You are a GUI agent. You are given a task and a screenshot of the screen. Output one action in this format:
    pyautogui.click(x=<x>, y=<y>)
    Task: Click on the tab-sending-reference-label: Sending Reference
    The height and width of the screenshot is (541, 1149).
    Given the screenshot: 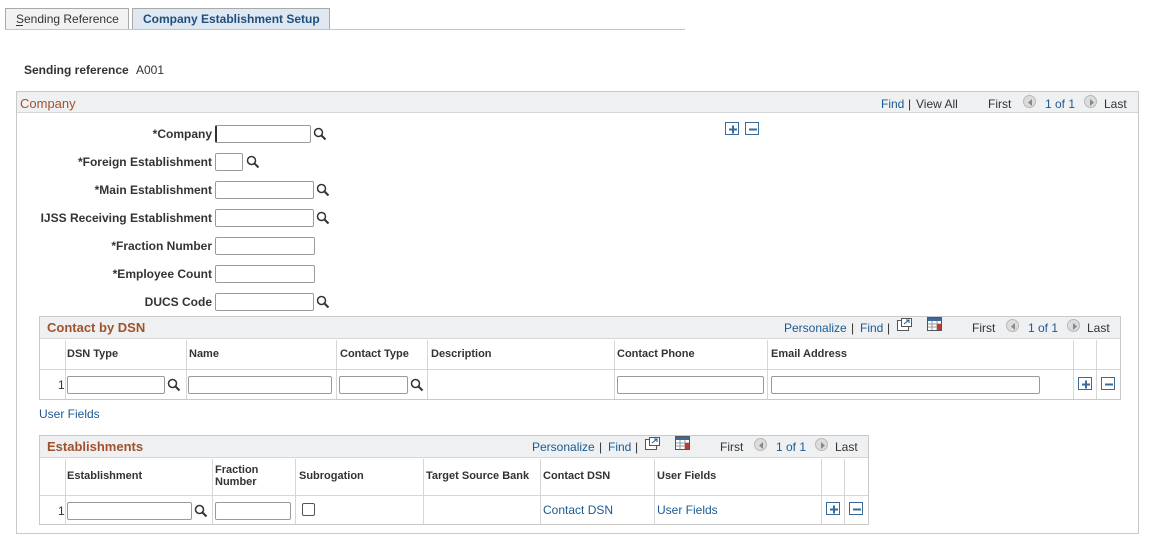 What is the action you would take?
    pyautogui.click(x=67, y=19)
    